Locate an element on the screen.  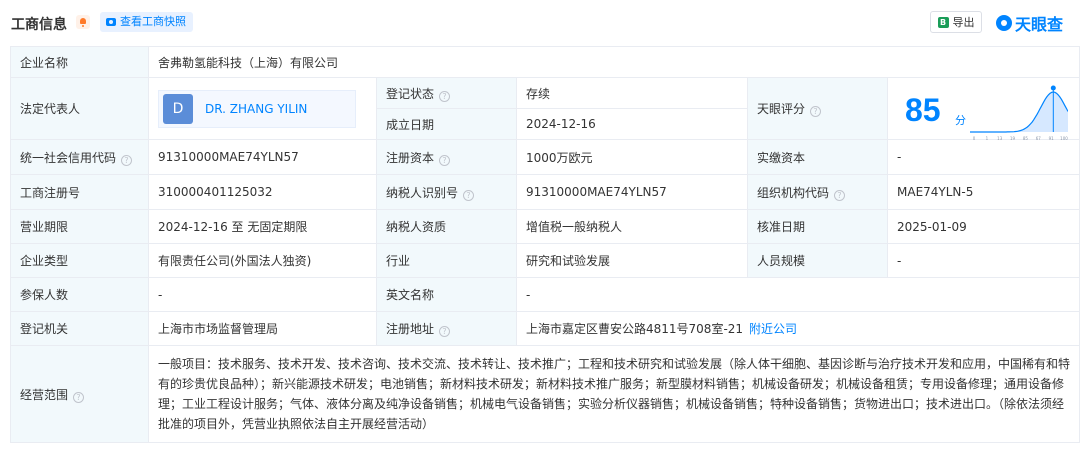
reg-capital-label-cell: 注册资本? is located at coordinates (446, 157).